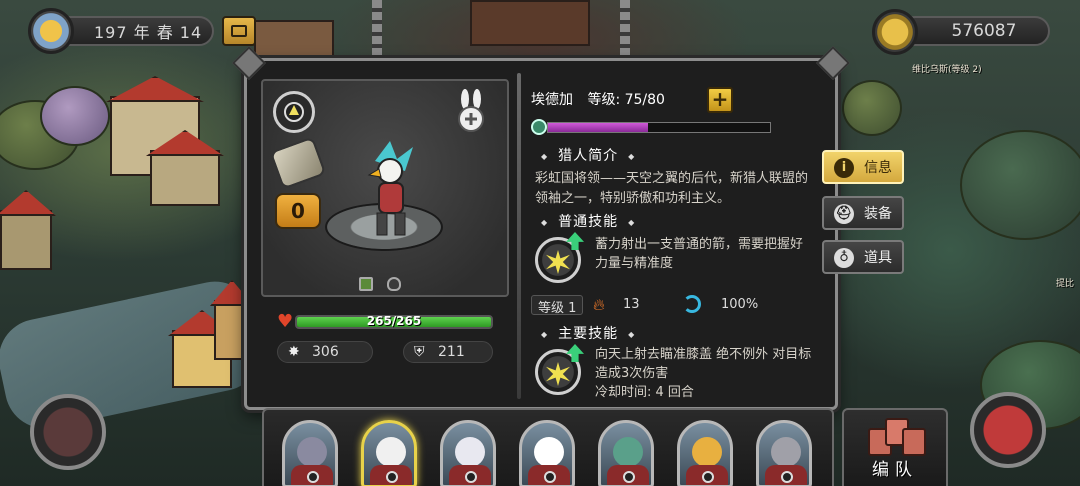  I want to click on battle-emblem-icon, so click(1008, 430).